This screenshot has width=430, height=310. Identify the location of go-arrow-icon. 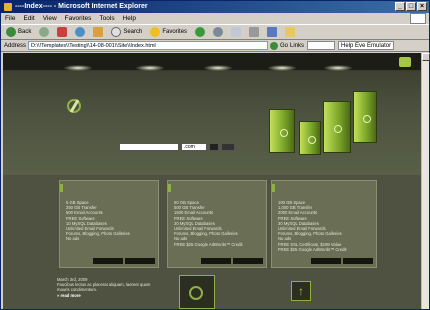
(274, 45).